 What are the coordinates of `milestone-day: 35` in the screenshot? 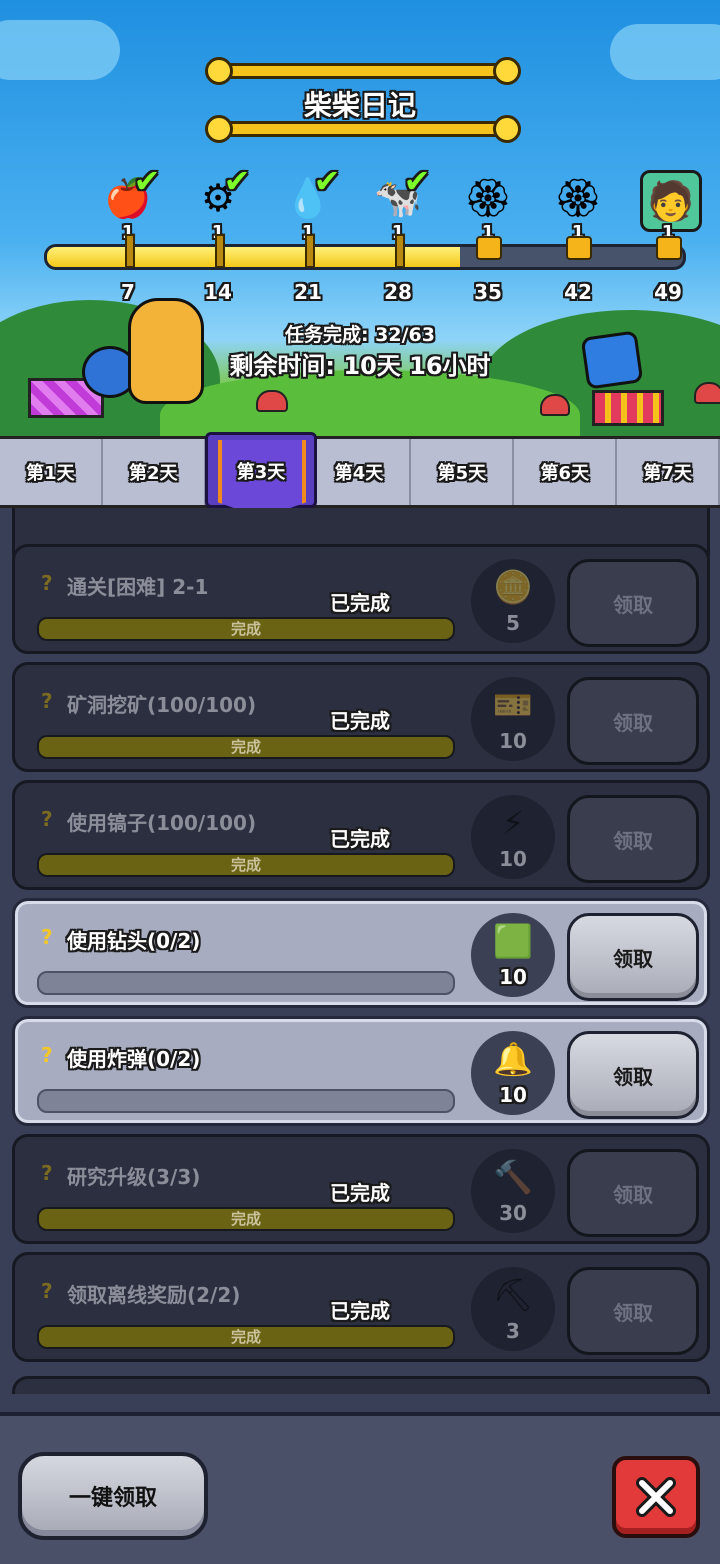 It's located at (488, 292).